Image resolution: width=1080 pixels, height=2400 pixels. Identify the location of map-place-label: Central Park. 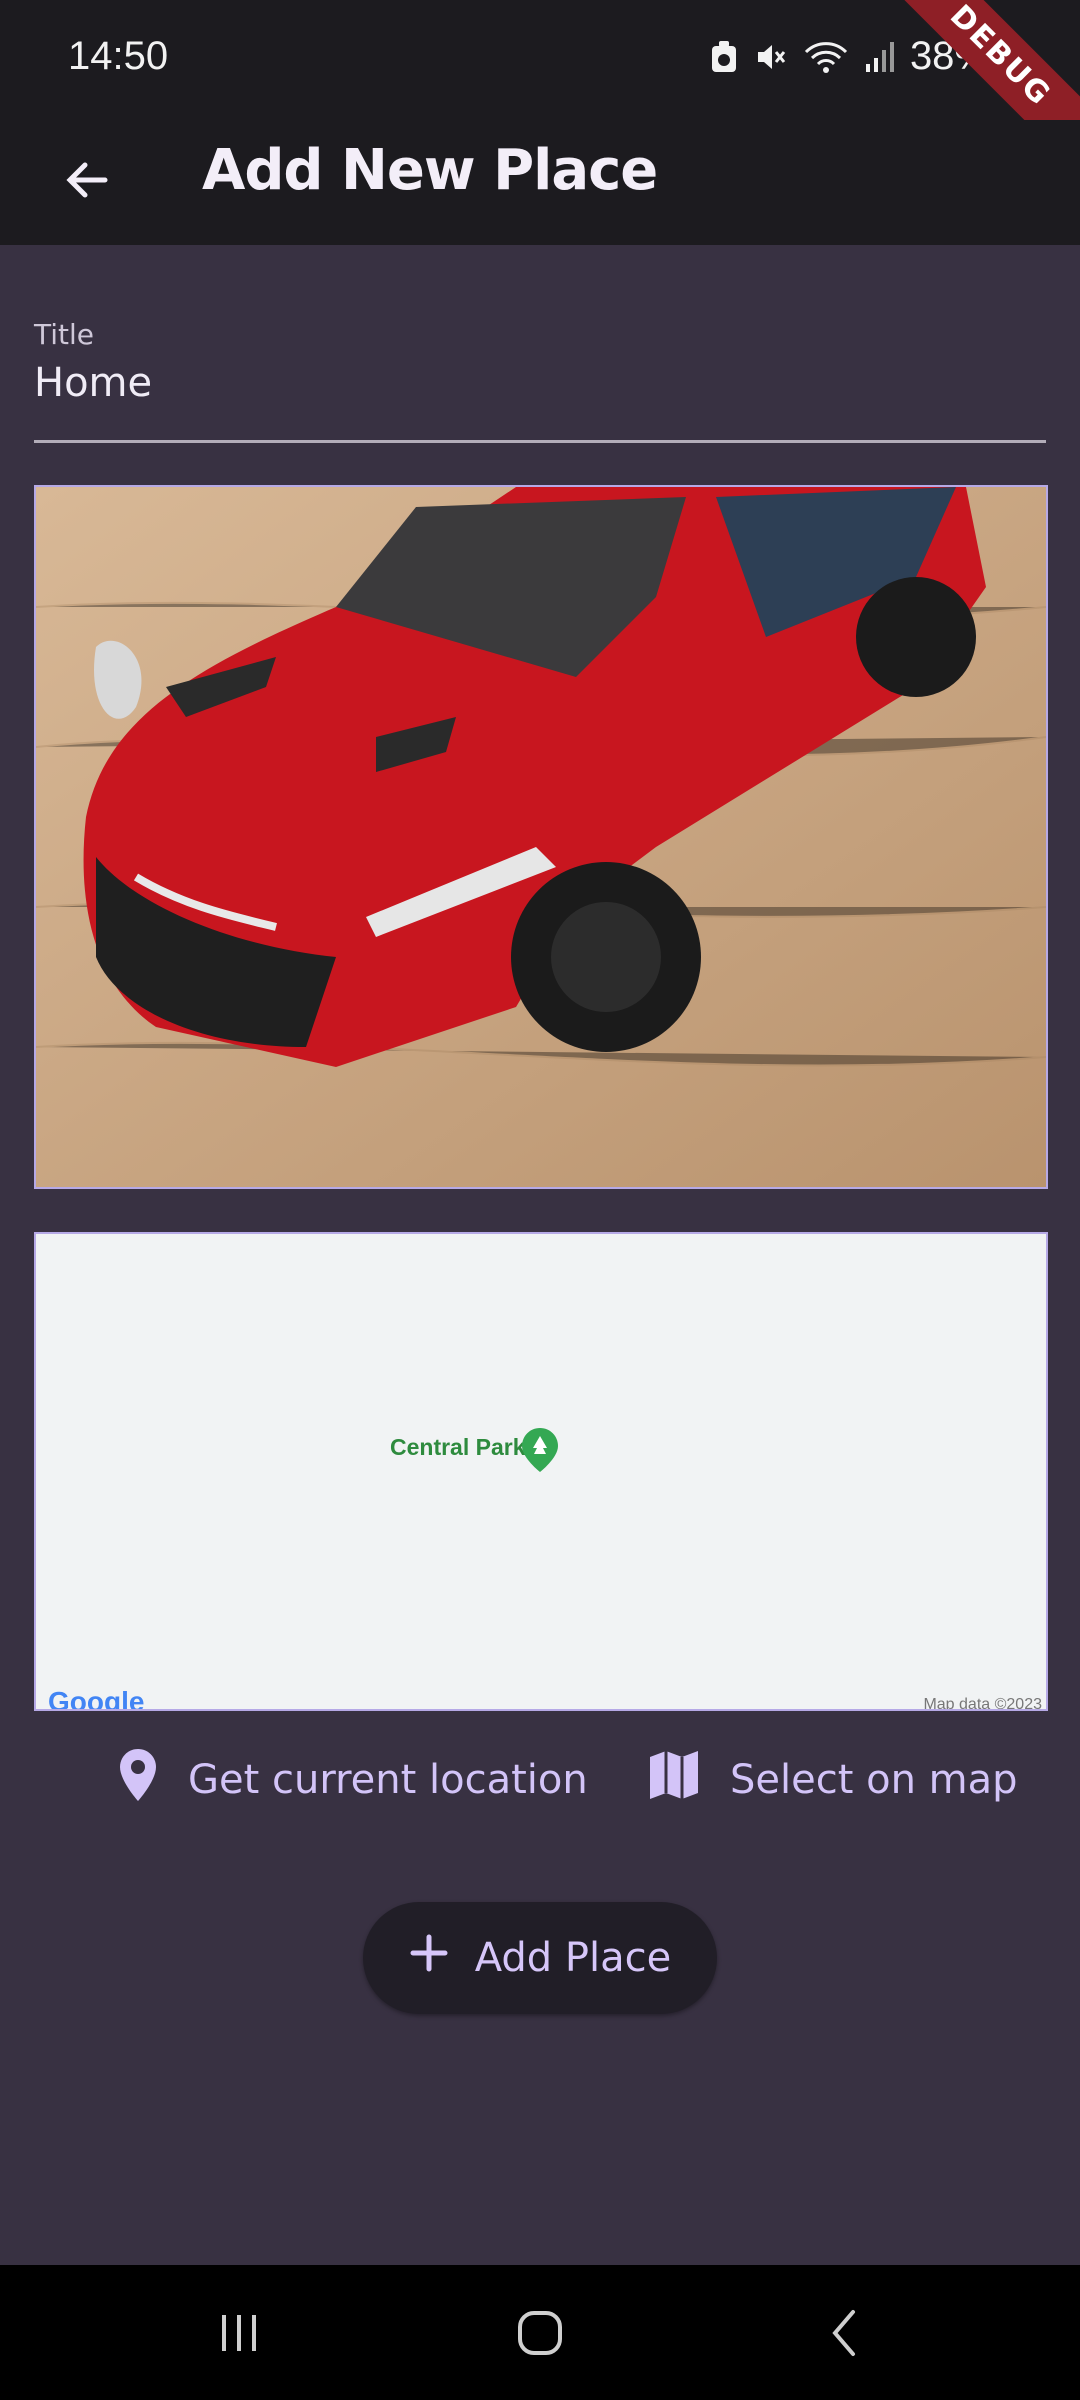
(458, 1447).